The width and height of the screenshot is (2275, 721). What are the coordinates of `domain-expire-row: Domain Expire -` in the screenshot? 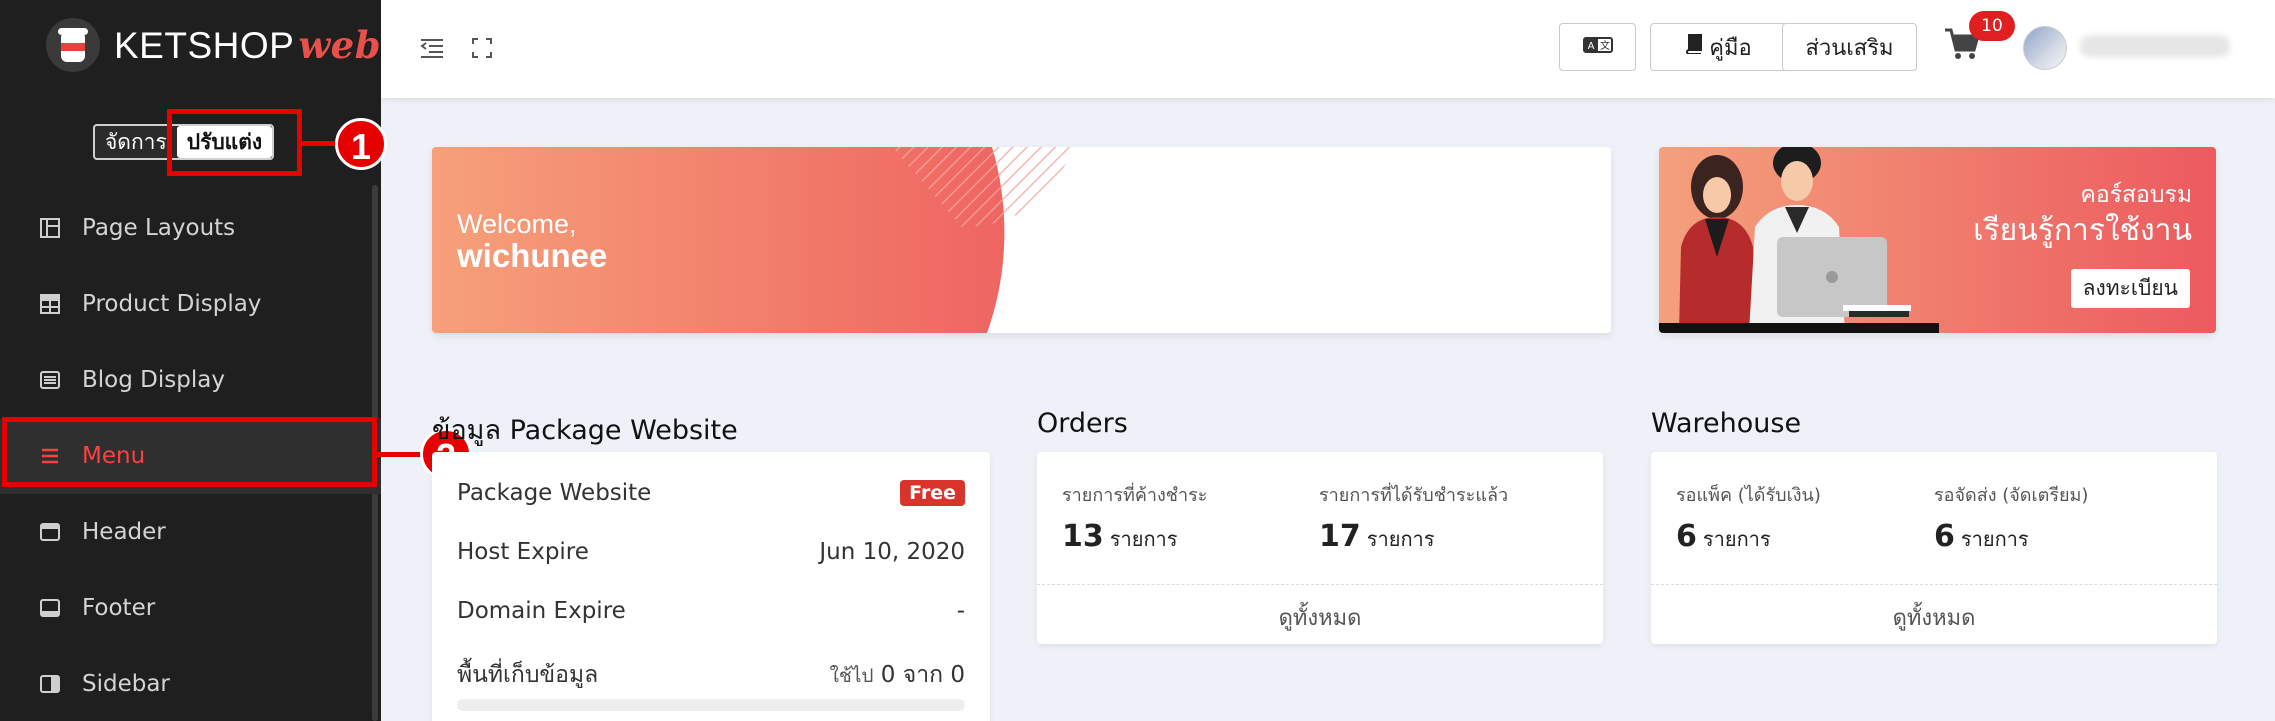 It's located at (711, 611).